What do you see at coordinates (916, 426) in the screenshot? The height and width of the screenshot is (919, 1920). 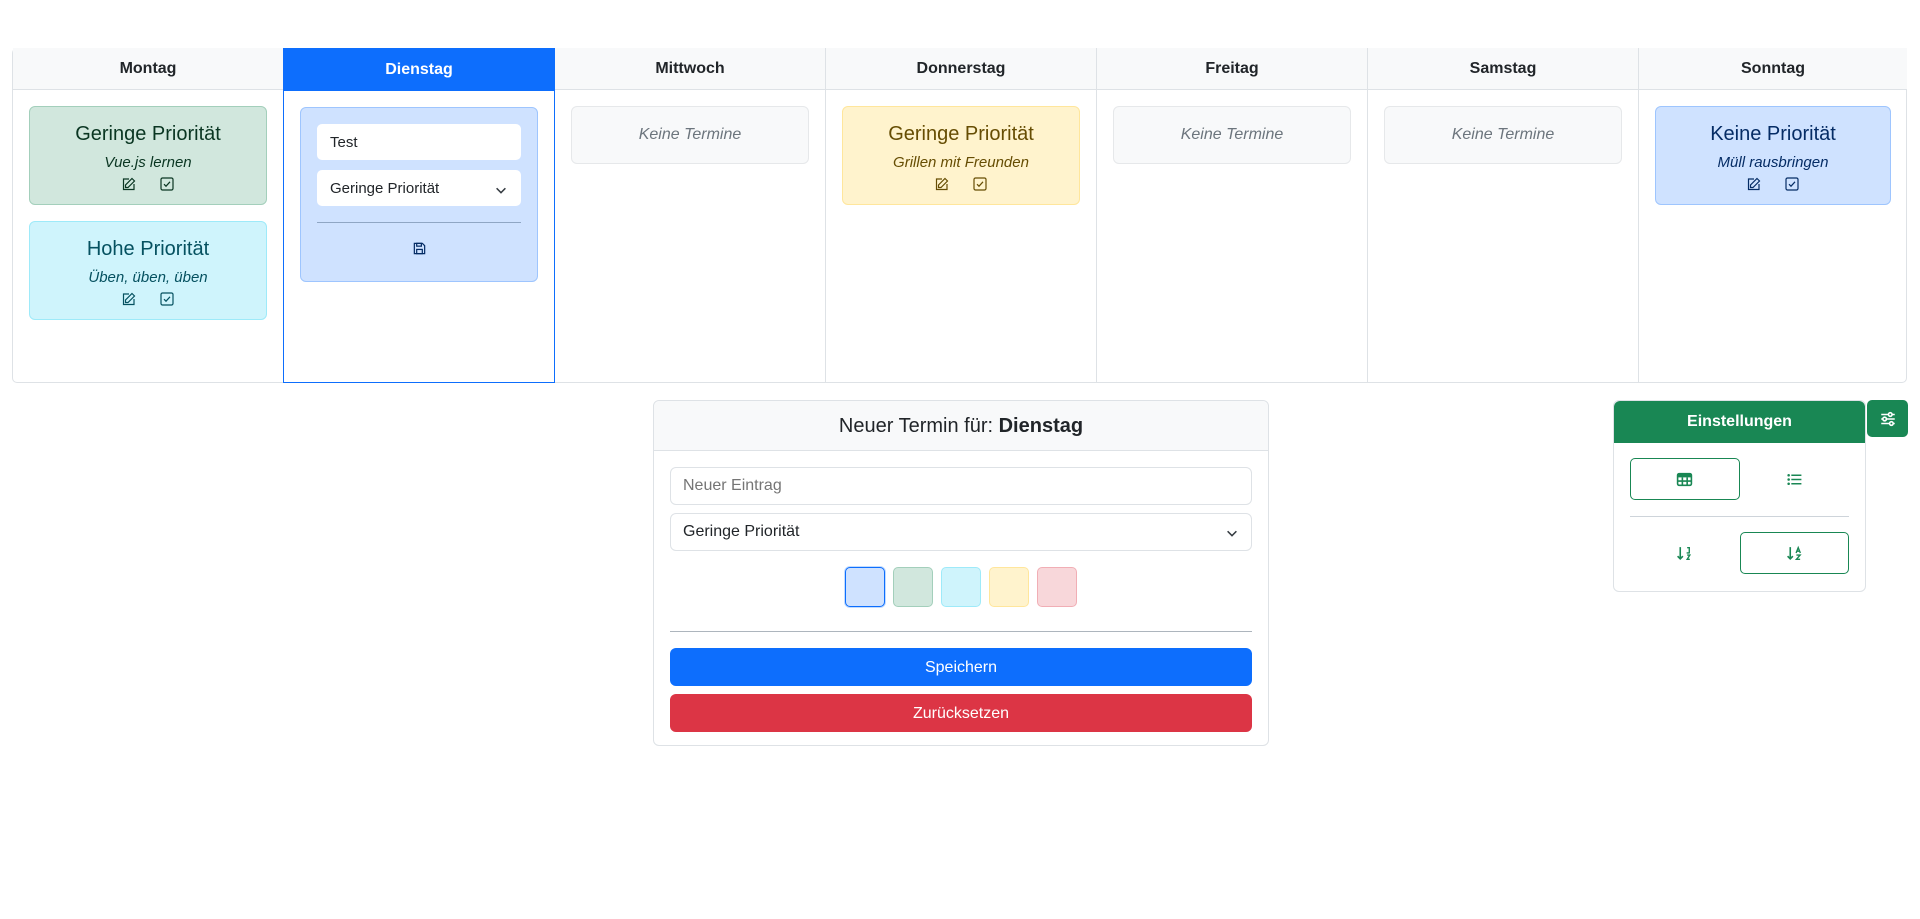 I see `form-title-prefix: Neuer Termin für:` at bounding box center [916, 426].